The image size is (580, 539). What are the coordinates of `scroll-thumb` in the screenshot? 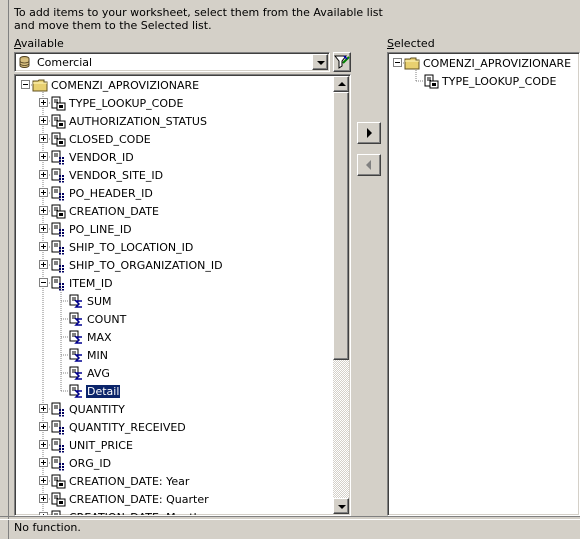 It's located at (341, 226).